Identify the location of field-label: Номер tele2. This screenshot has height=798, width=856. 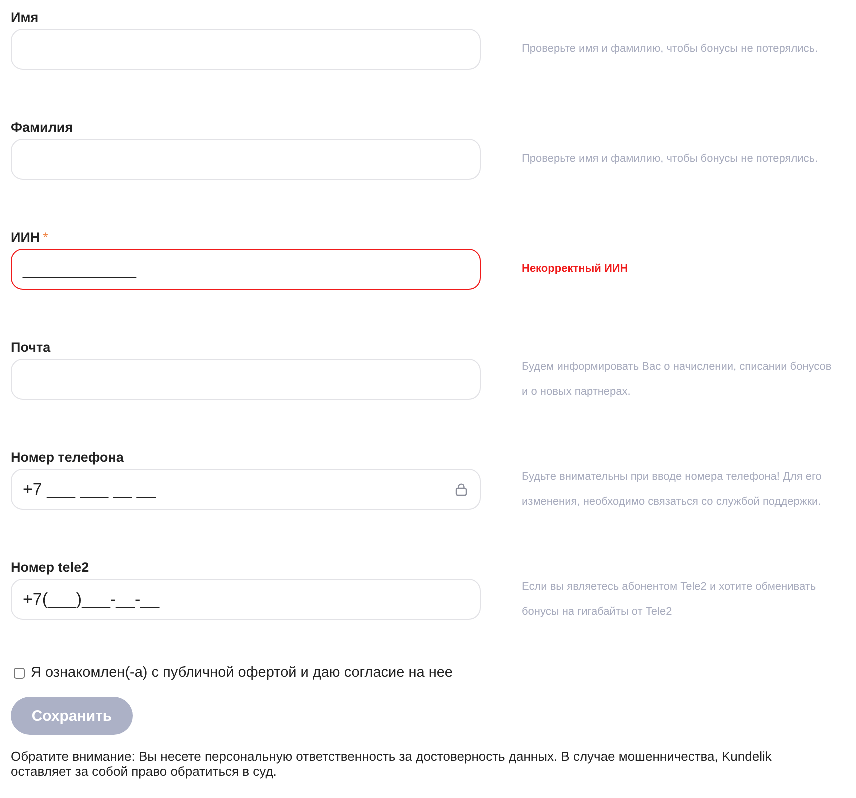
(50, 568).